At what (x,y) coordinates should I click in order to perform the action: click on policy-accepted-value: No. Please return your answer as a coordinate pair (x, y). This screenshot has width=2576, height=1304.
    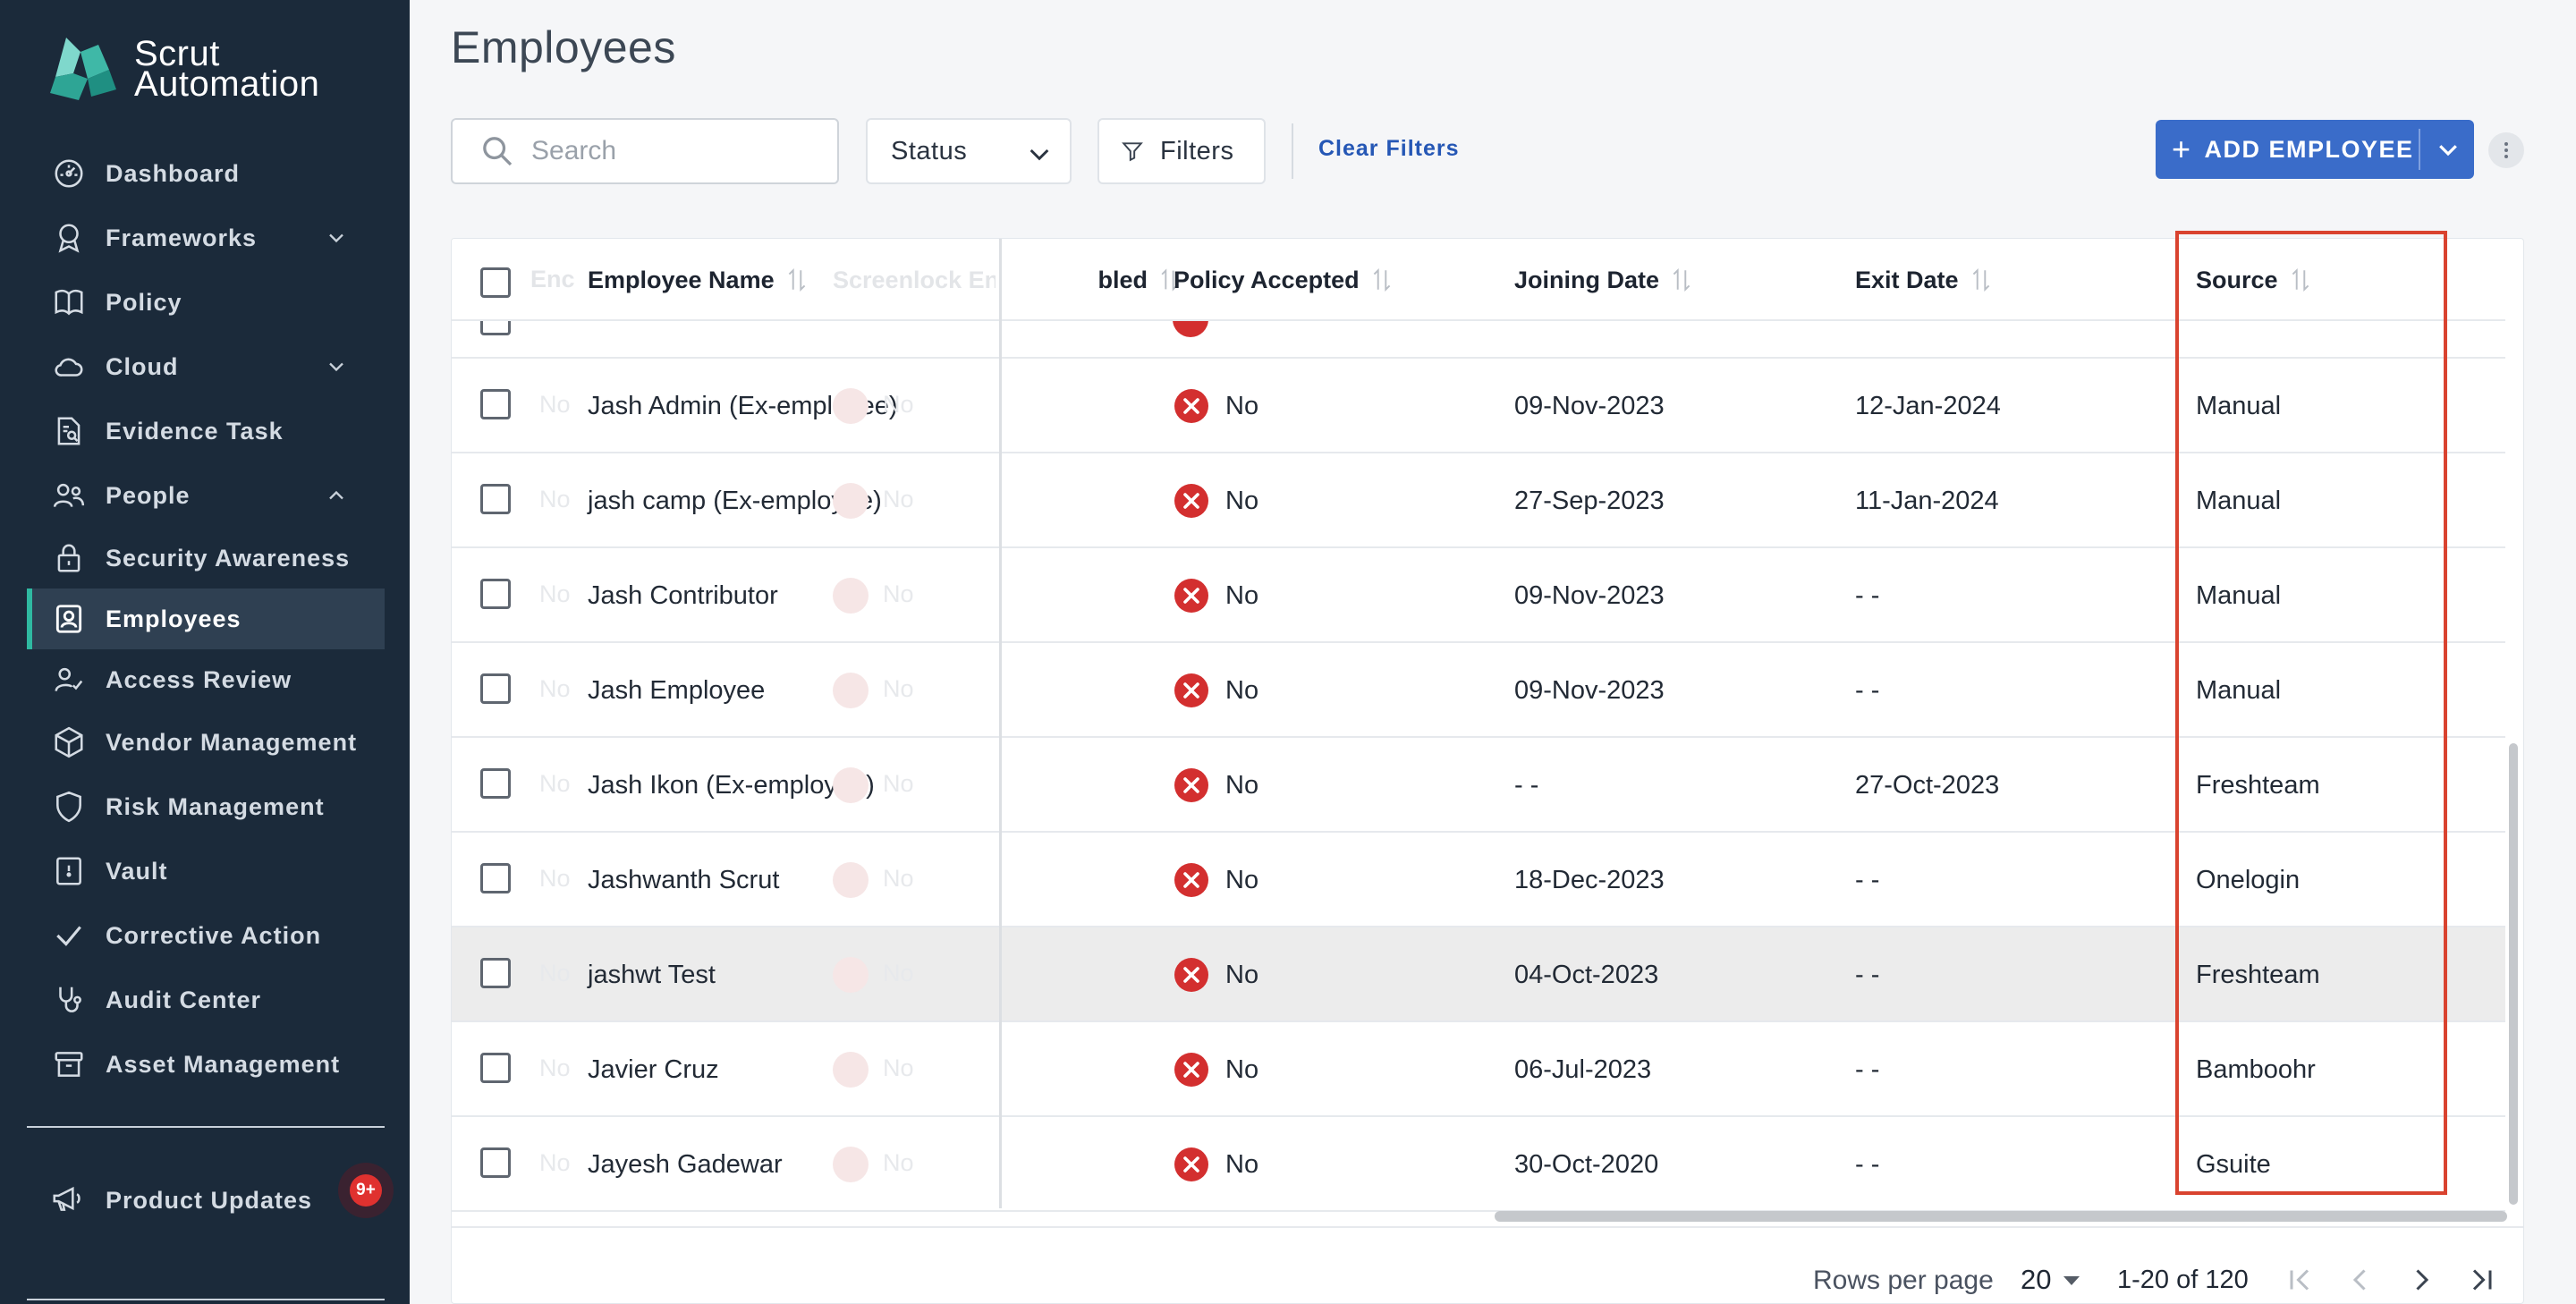
    Looking at the image, I should click on (1242, 975).